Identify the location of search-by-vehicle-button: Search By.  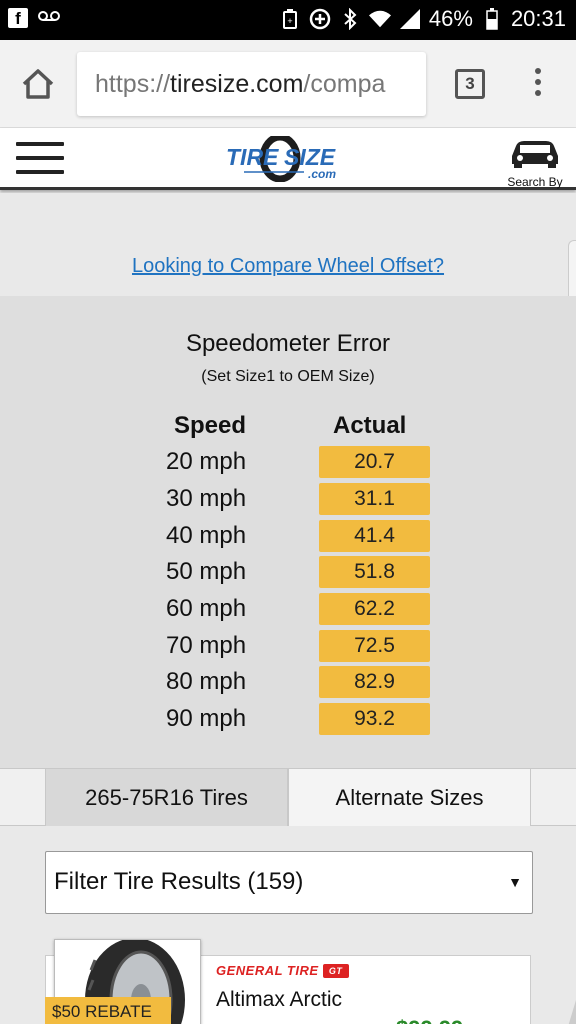
(535, 162).